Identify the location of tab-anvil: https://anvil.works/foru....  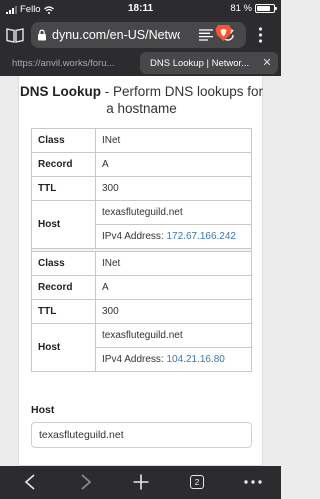
(70, 63).